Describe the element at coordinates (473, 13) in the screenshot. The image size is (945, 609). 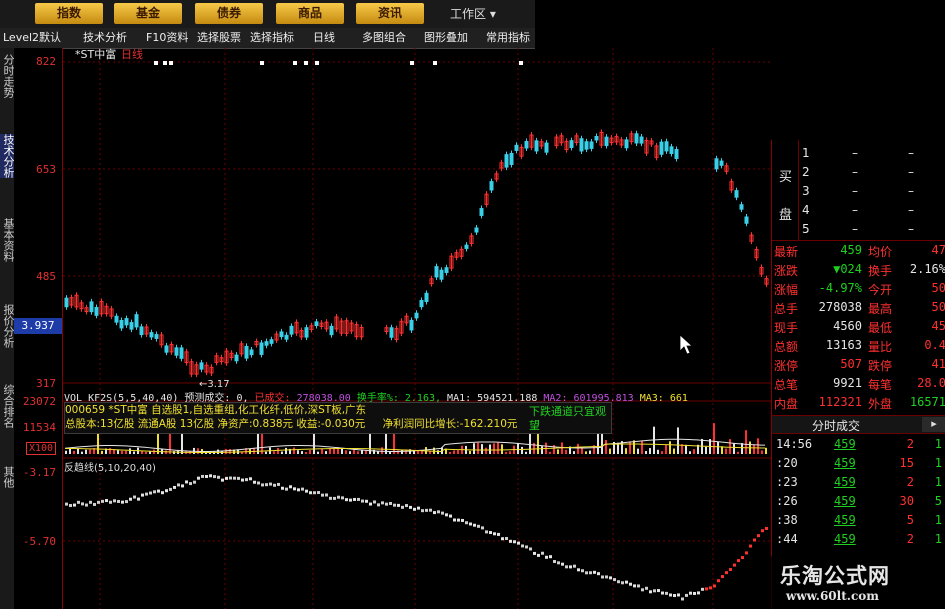
I see `workarea-menu: 工作区 ▾` at that location.